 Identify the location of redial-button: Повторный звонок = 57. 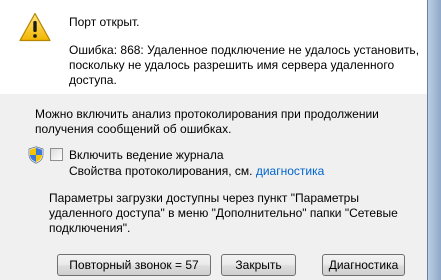
(134, 265).